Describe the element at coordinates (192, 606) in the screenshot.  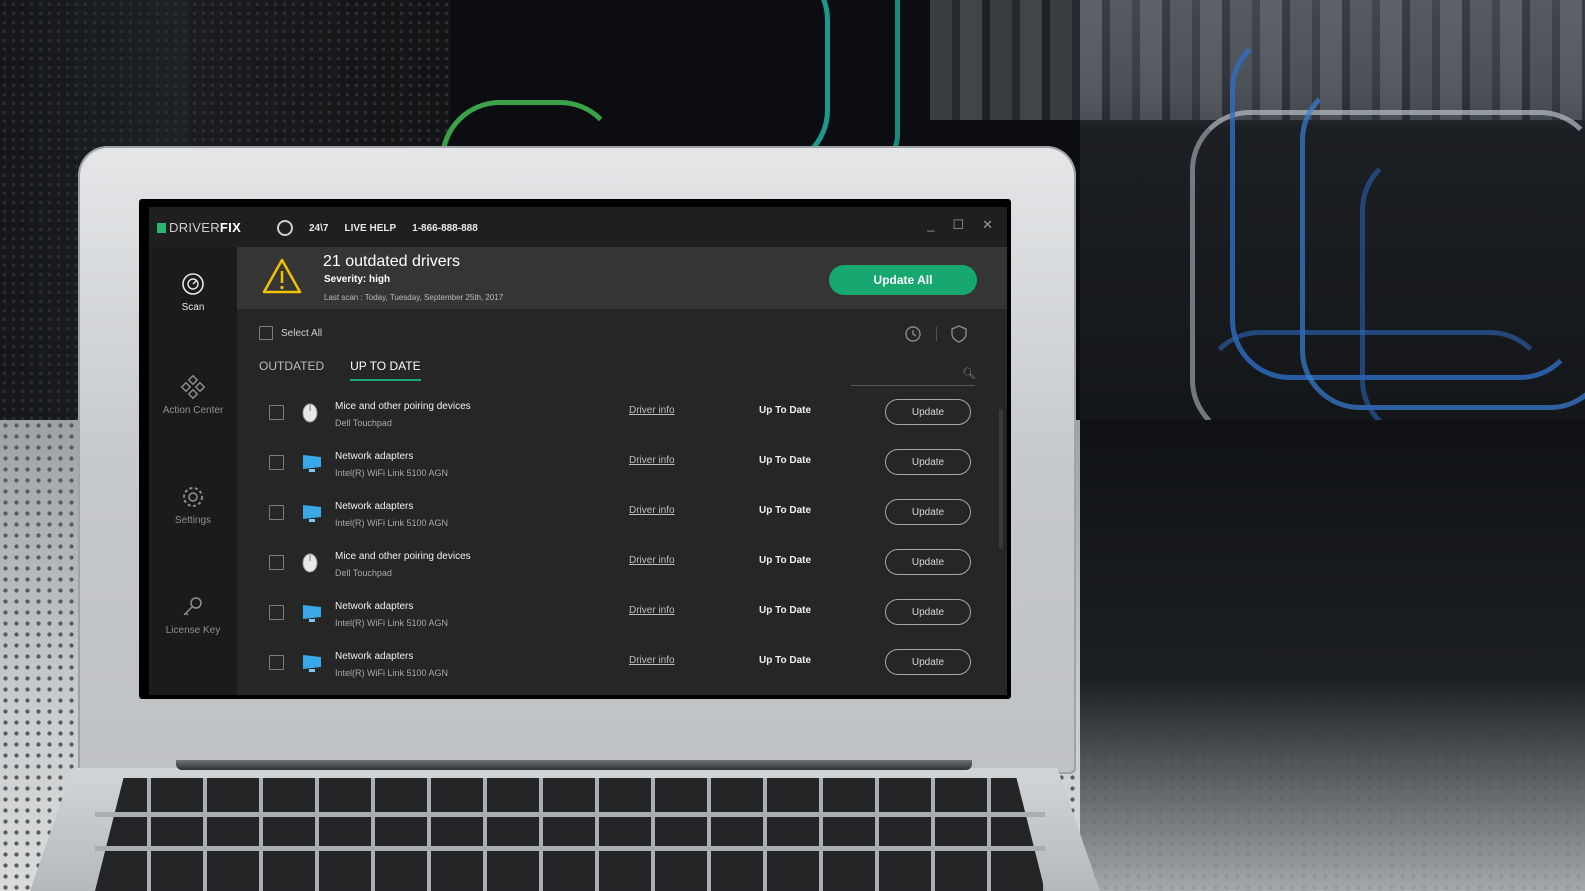
I see `key-icon` at that location.